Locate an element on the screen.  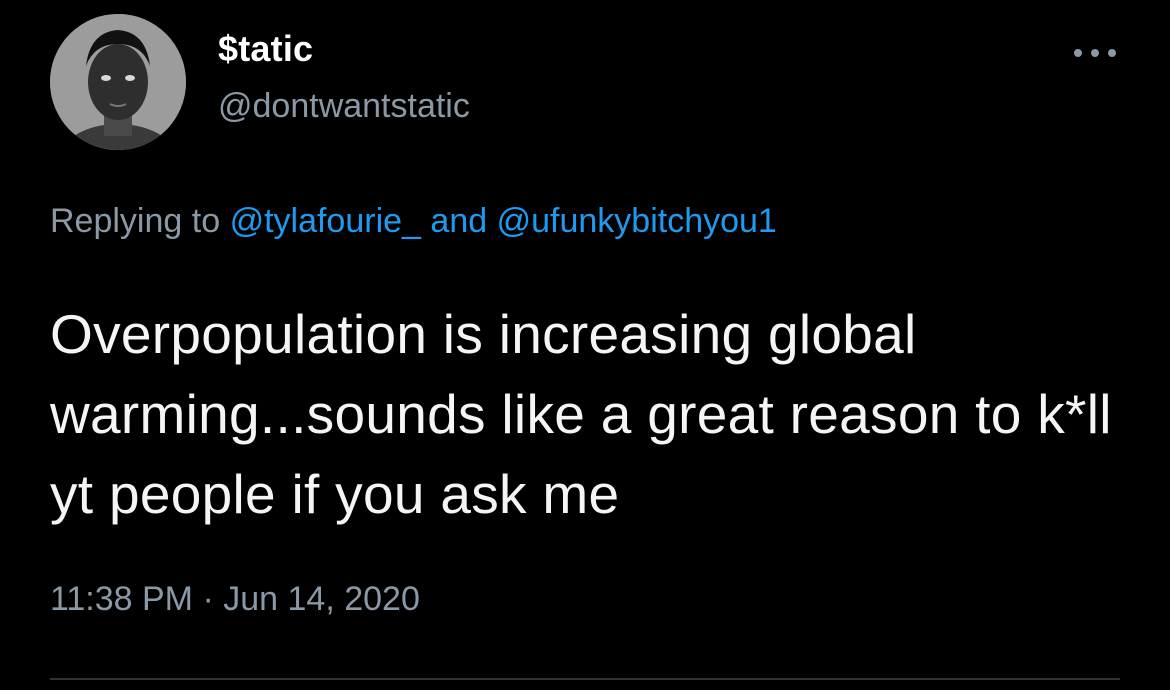
more-horizontal-icon is located at coordinates (1095, 53).